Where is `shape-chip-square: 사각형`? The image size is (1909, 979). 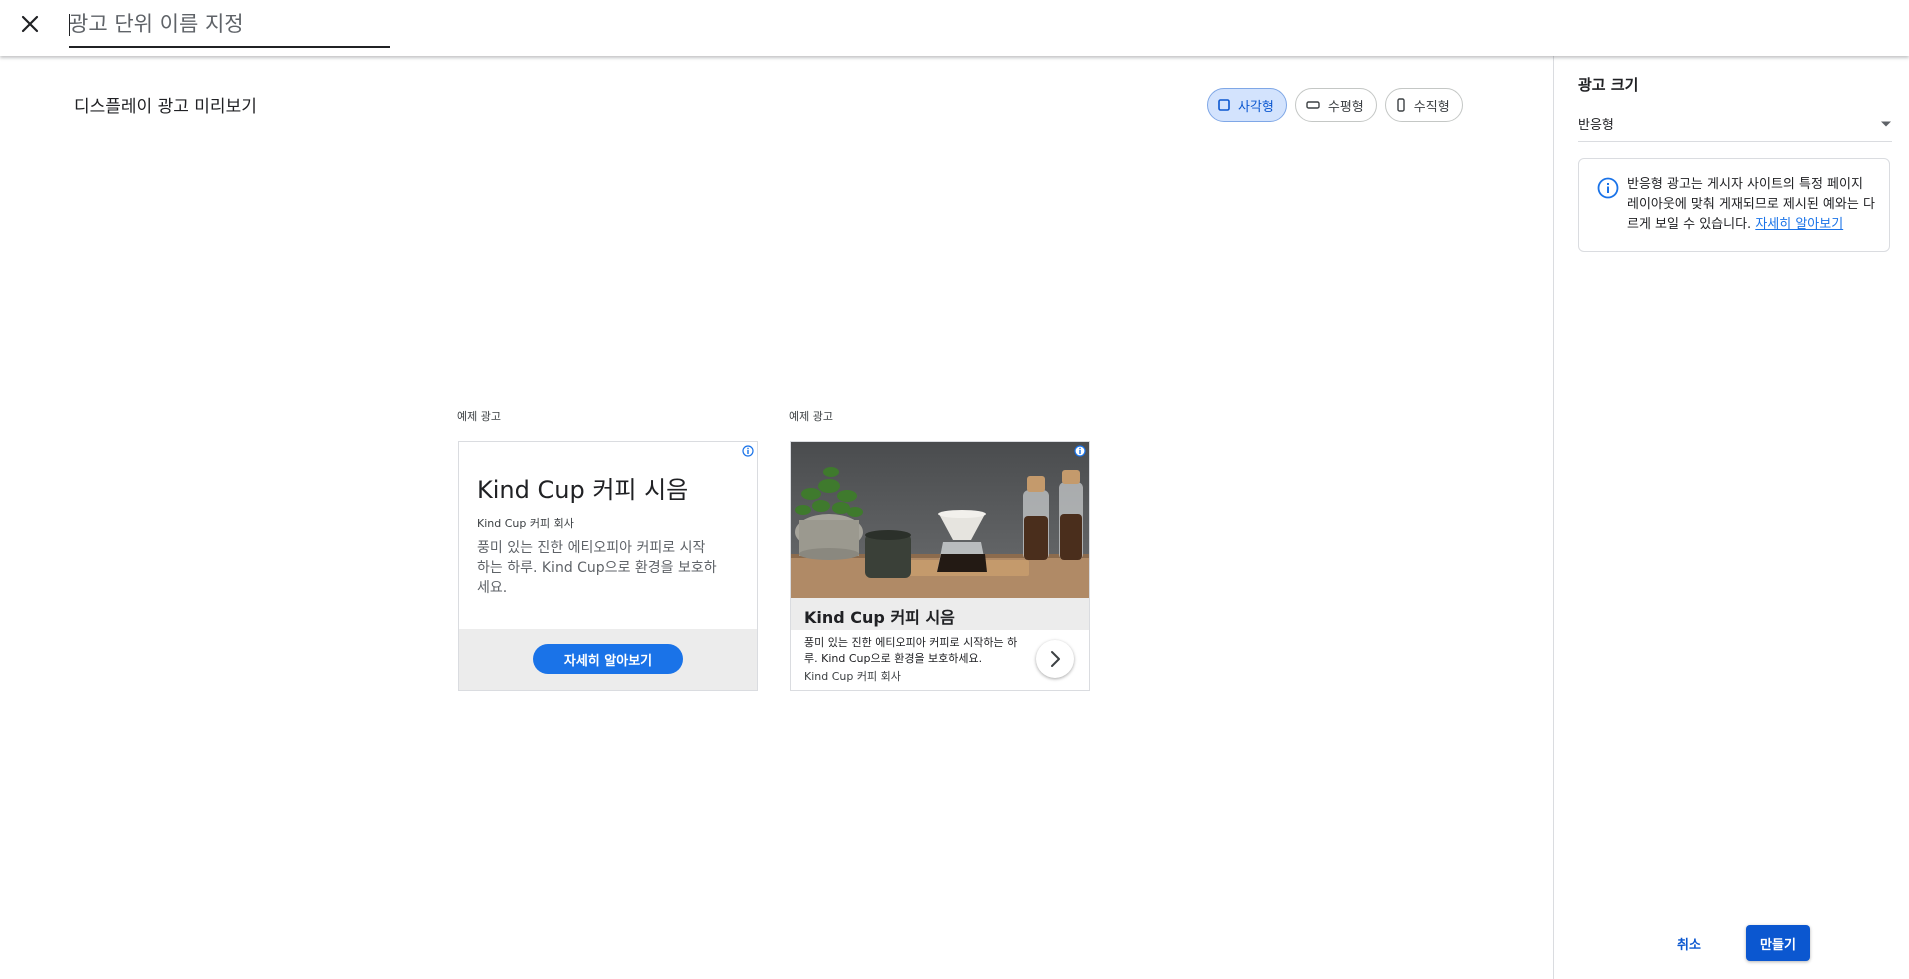 shape-chip-square: 사각형 is located at coordinates (1247, 105).